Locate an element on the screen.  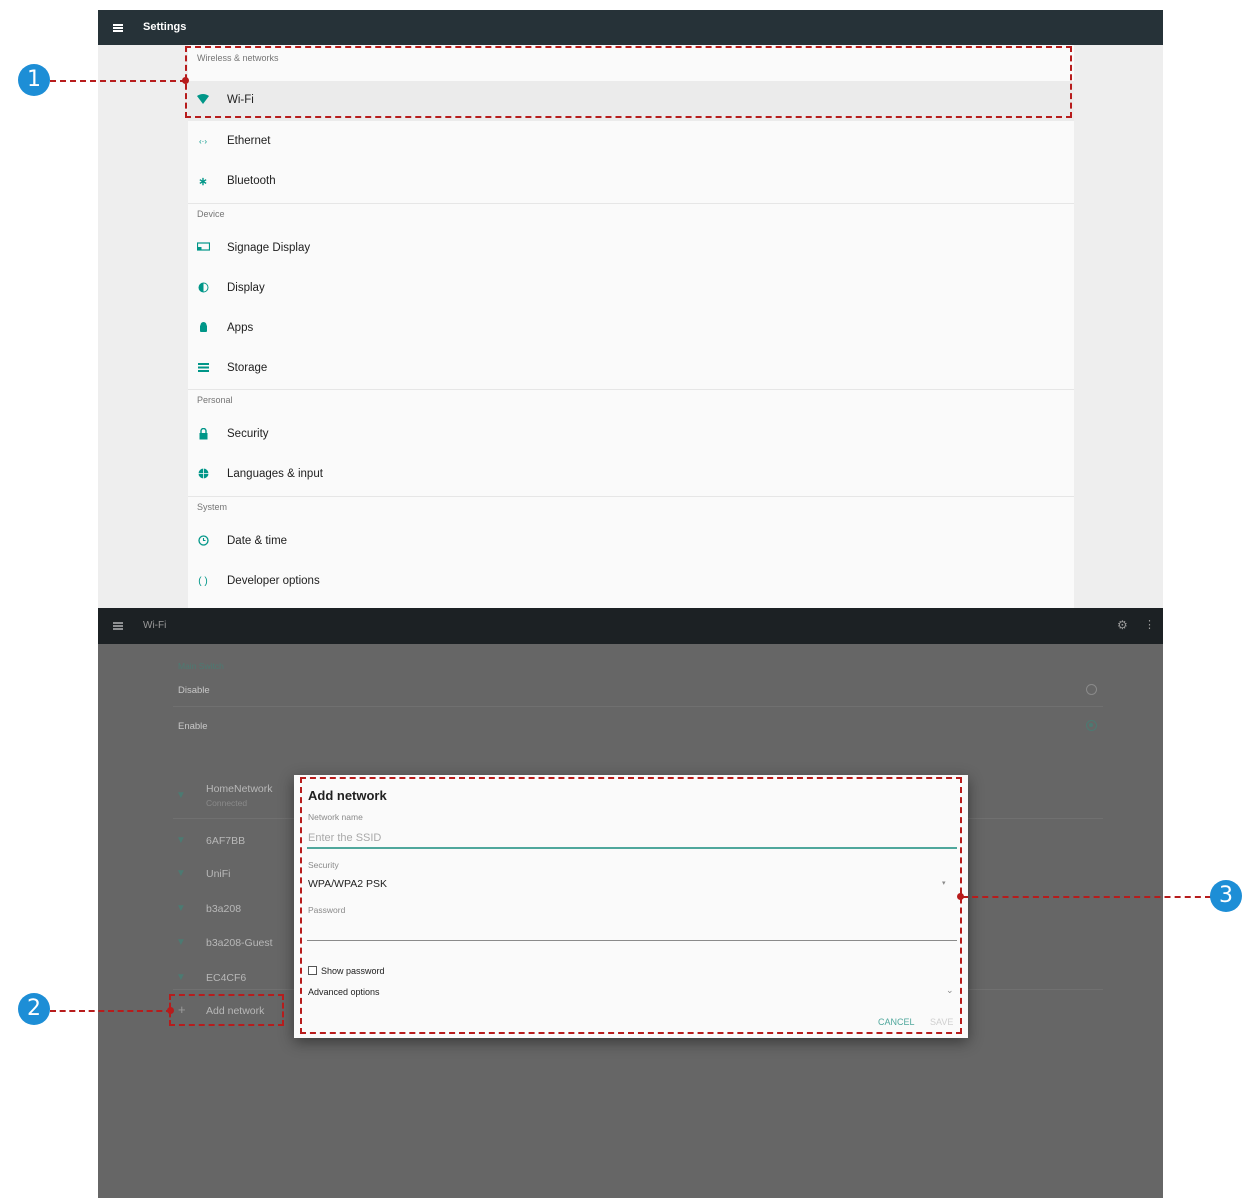
section-header-device: Device is located at coordinates (211, 214).